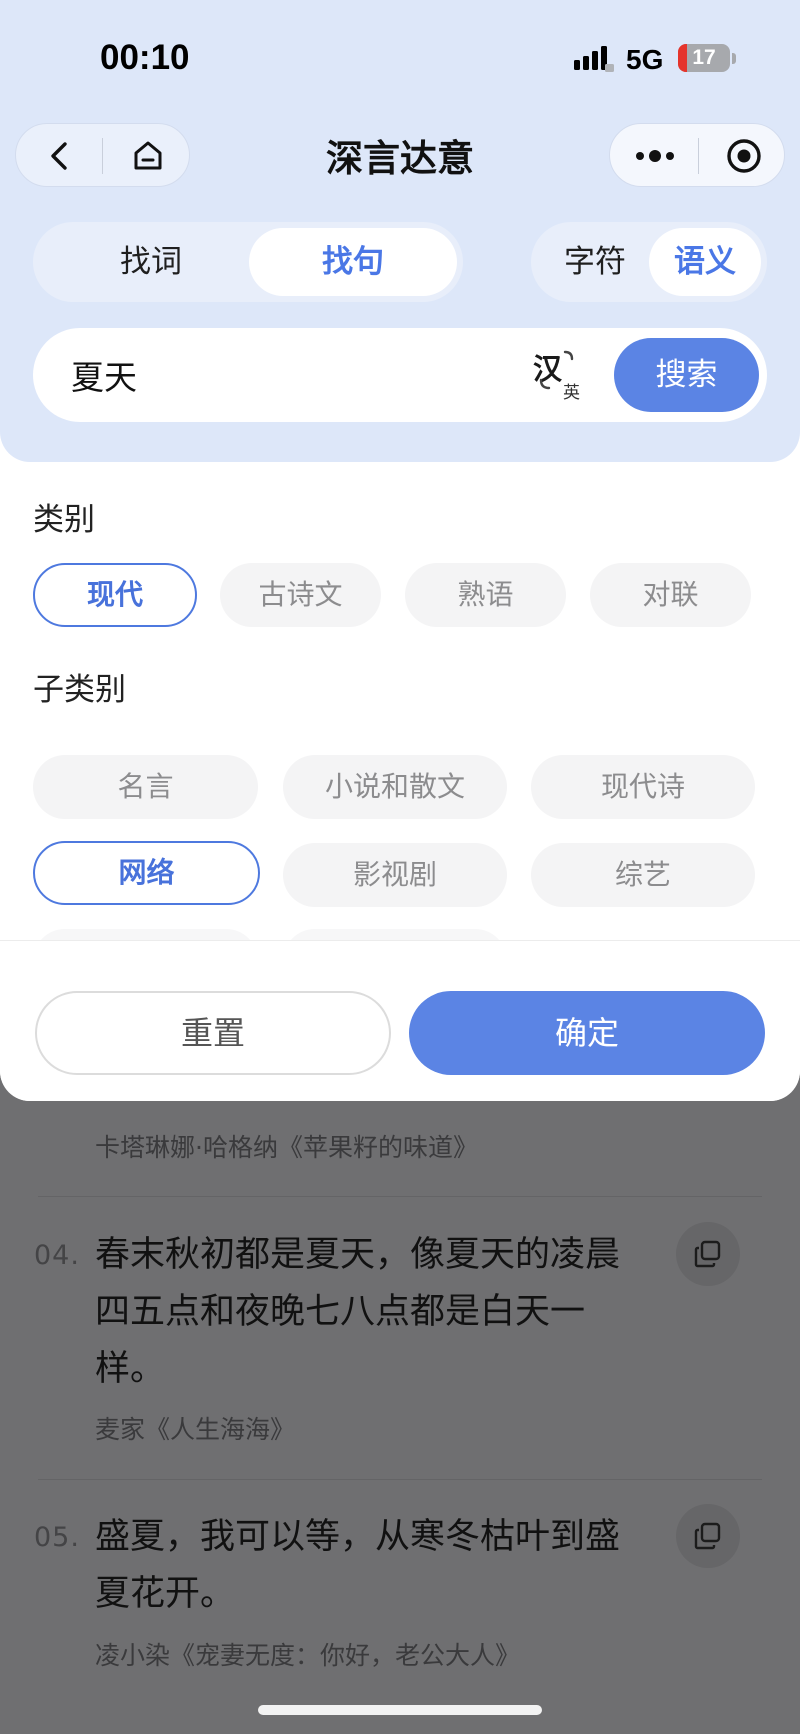  I want to click on search-input, so click(261, 375).